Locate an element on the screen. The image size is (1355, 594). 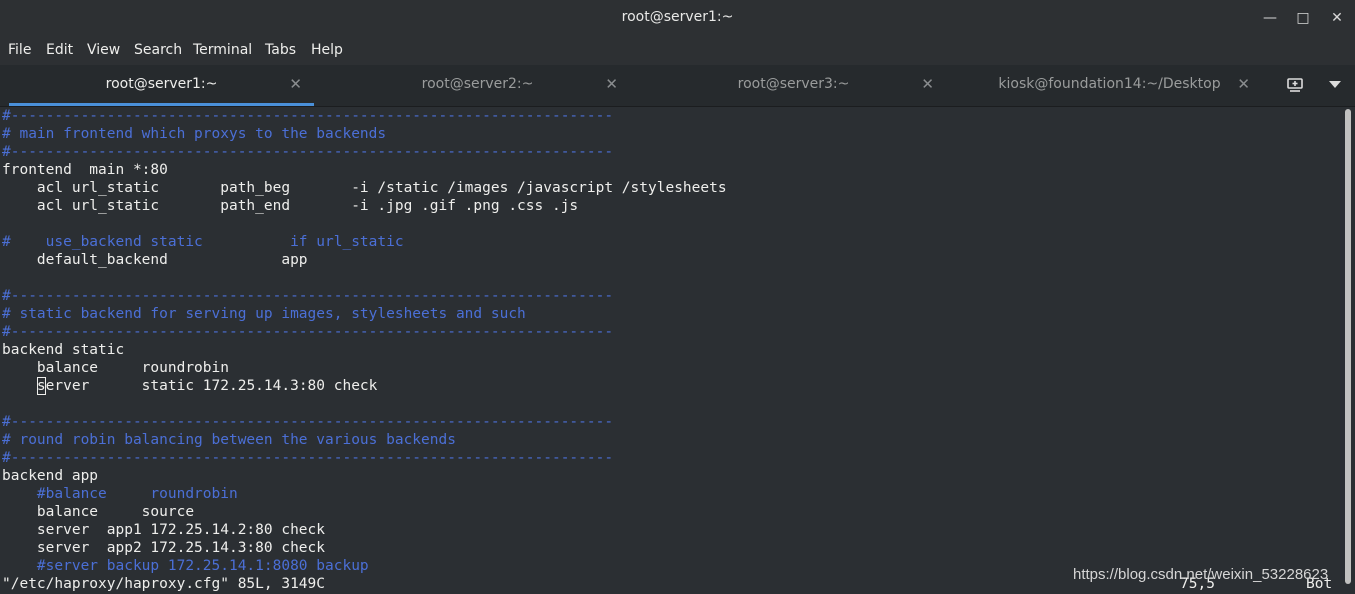
menu-tabs: Tabs is located at coordinates (280, 50).